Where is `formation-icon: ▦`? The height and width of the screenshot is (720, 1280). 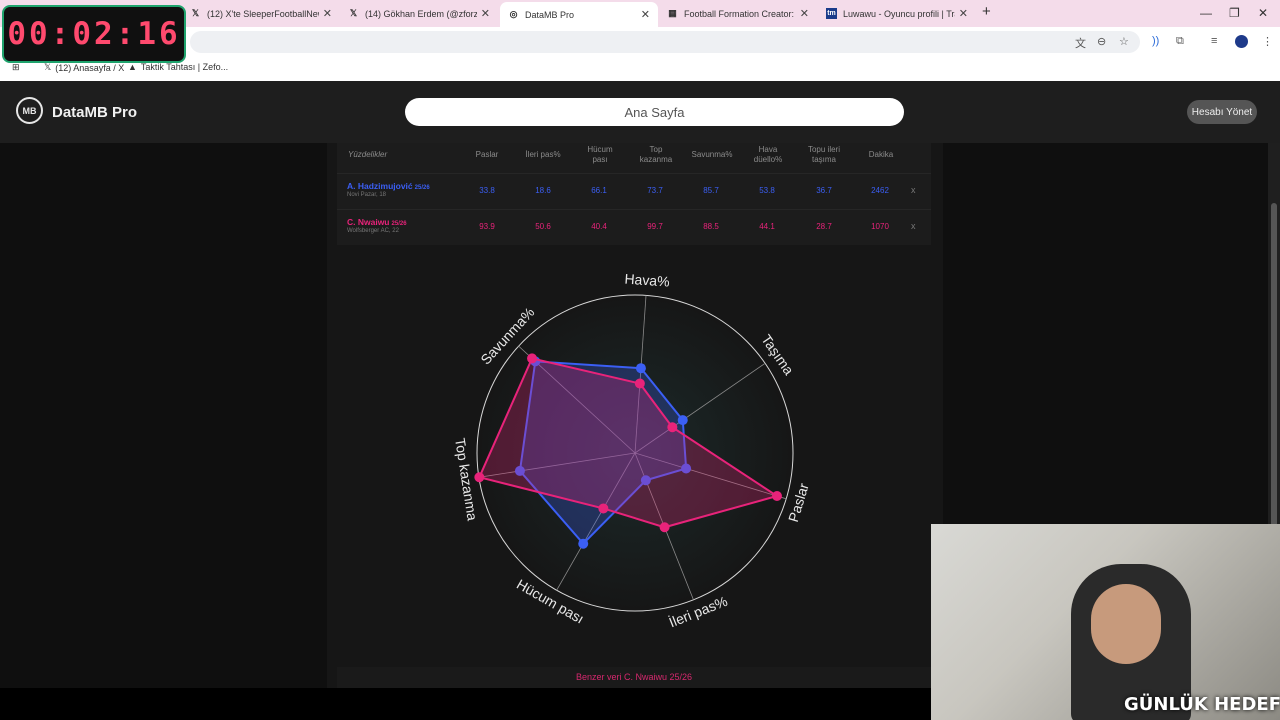 formation-icon: ▦ is located at coordinates (672, 13).